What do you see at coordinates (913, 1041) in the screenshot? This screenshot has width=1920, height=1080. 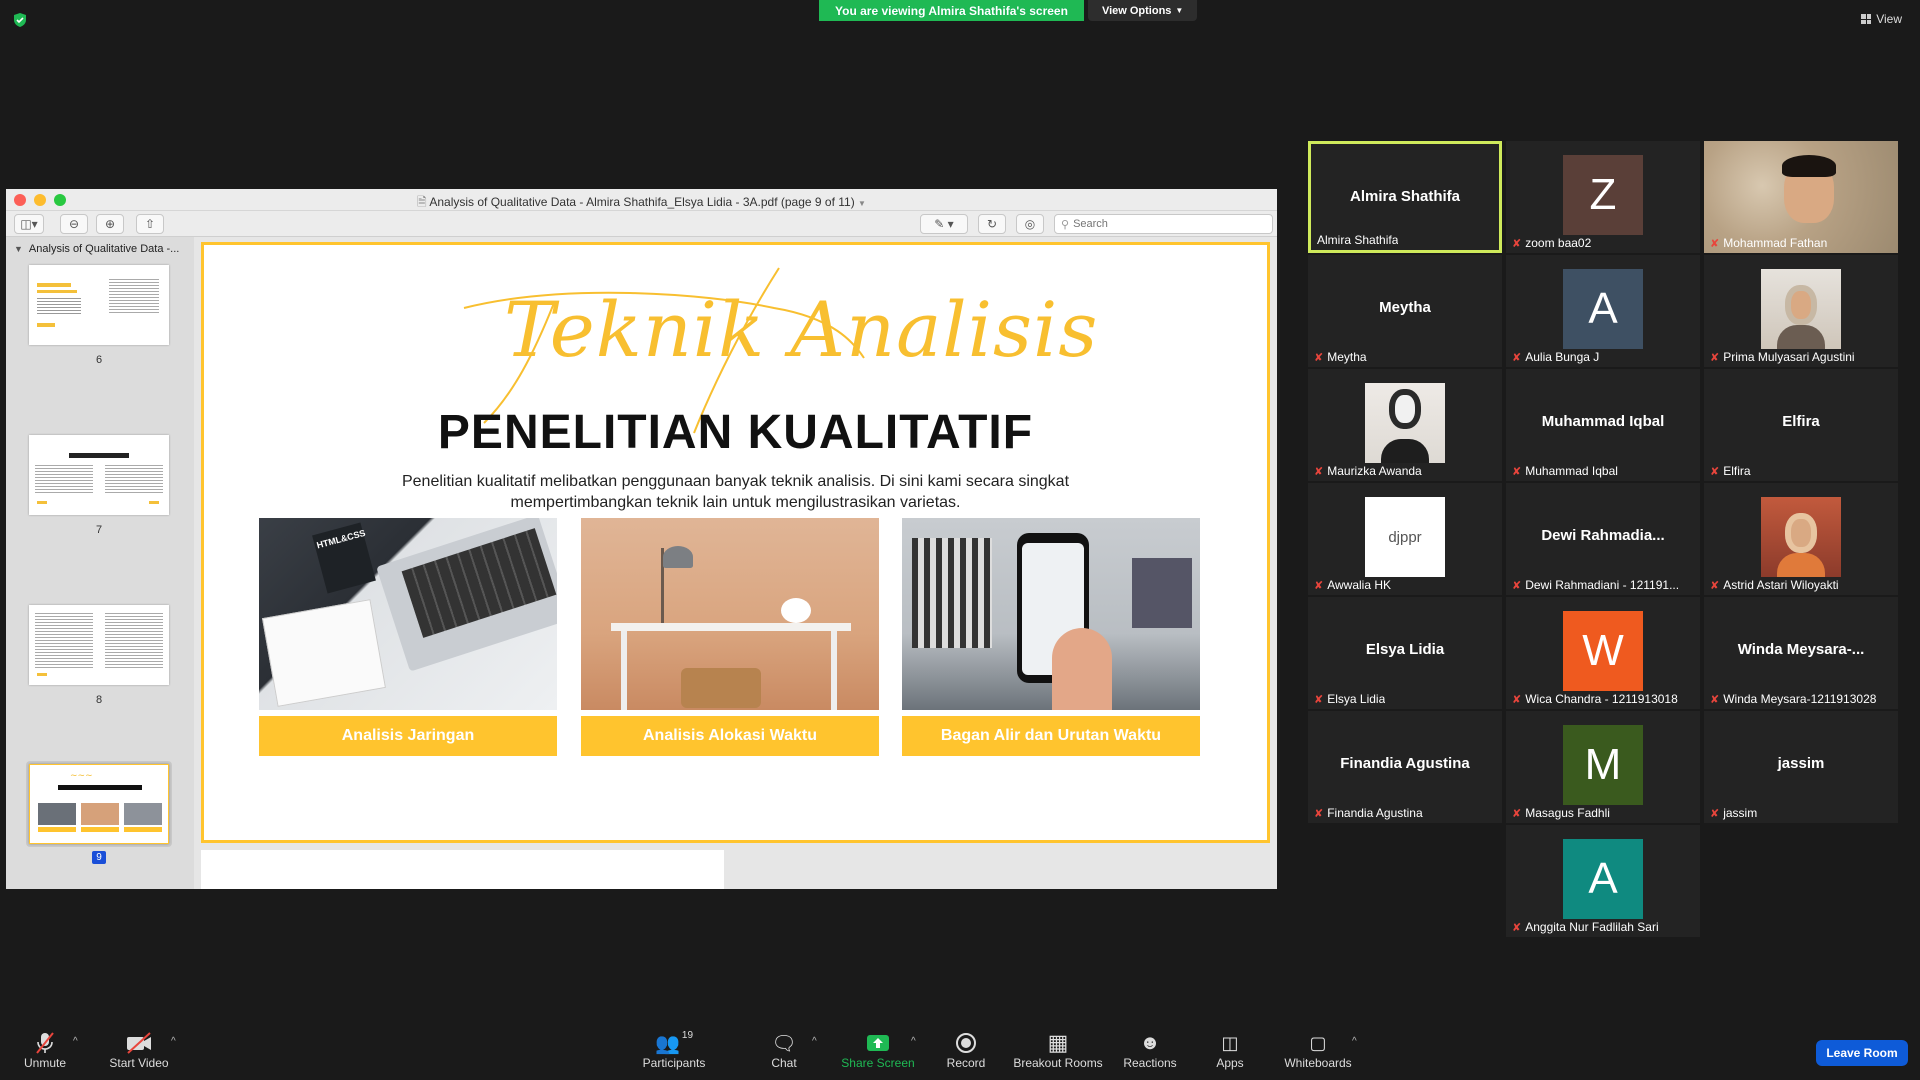 I see `share-options-caret-icon: ^` at bounding box center [913, 1041].